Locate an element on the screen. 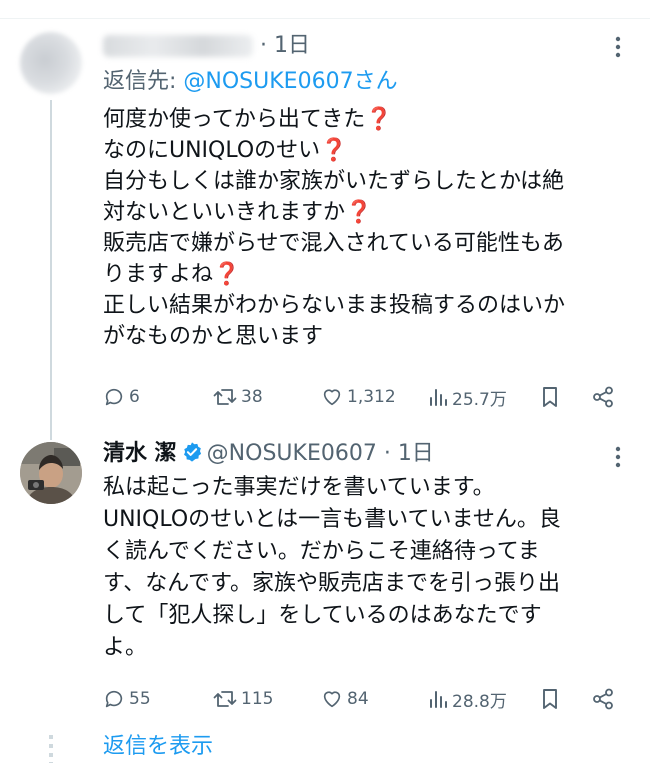 This screenshot has width=650, height=763. text-line: よ。 is located at coordinates (125, 647).